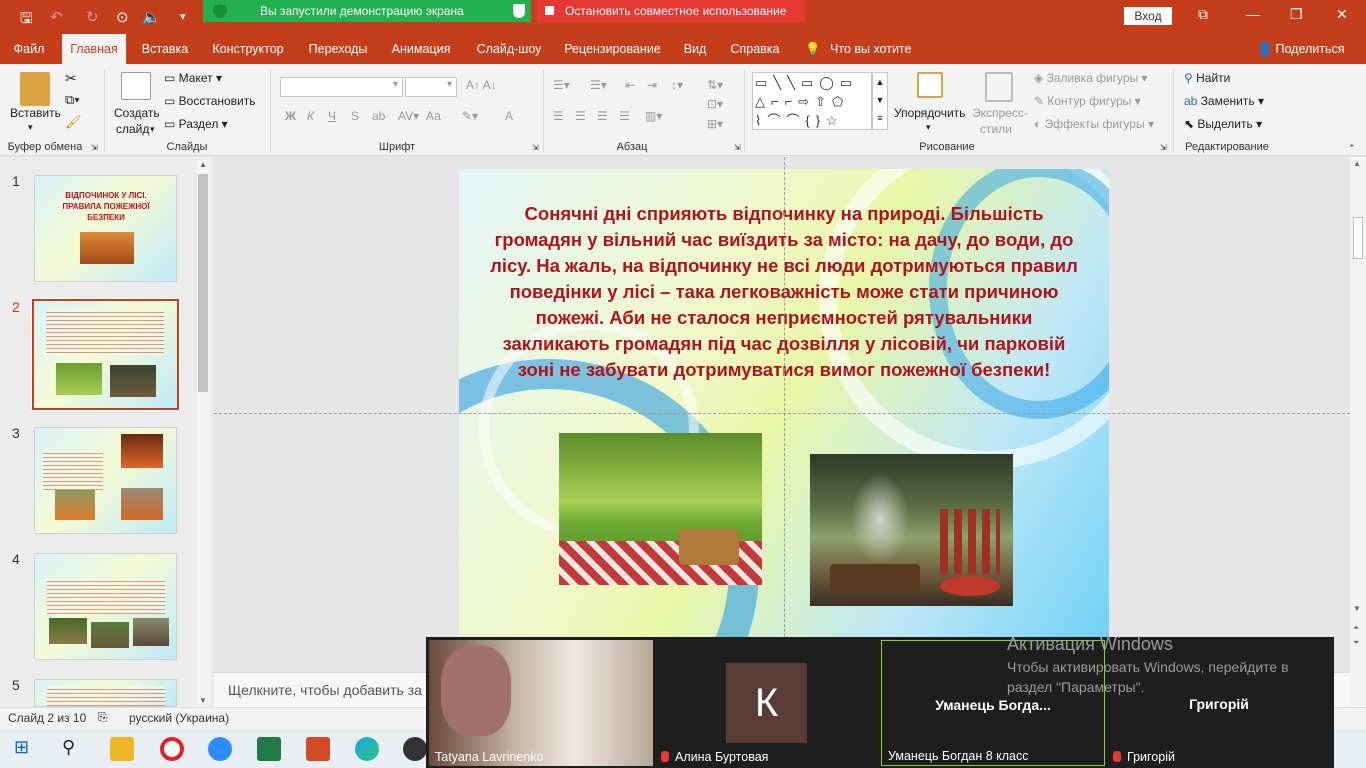 Image resolution: width=1366 pixels, height=768 pixels. What do you see at coordinates (715, 104) in the screenshot?
I see `align-text-icon: ⊡▾` at bounding box center [715, 104].